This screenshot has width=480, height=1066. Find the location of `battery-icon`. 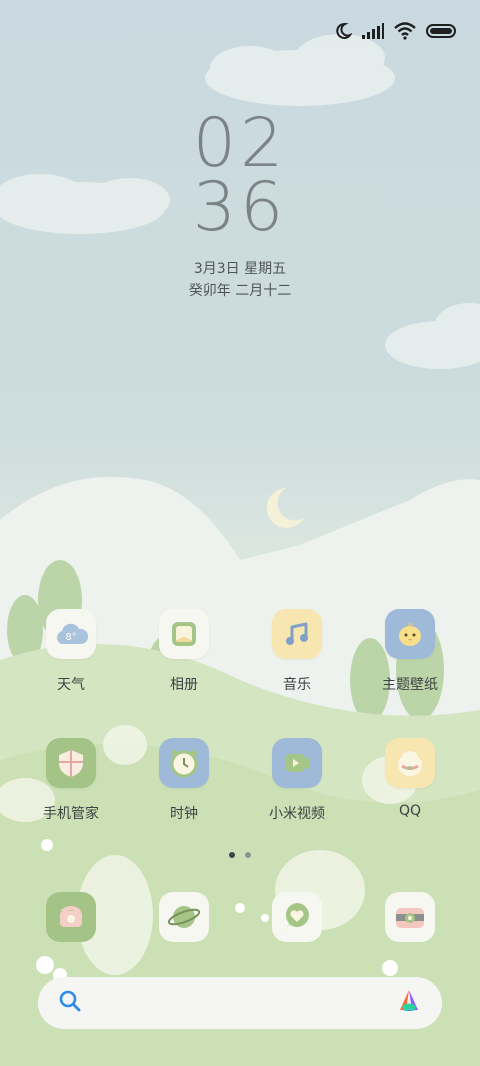

battery-icon is located at coordinates (441, 31).